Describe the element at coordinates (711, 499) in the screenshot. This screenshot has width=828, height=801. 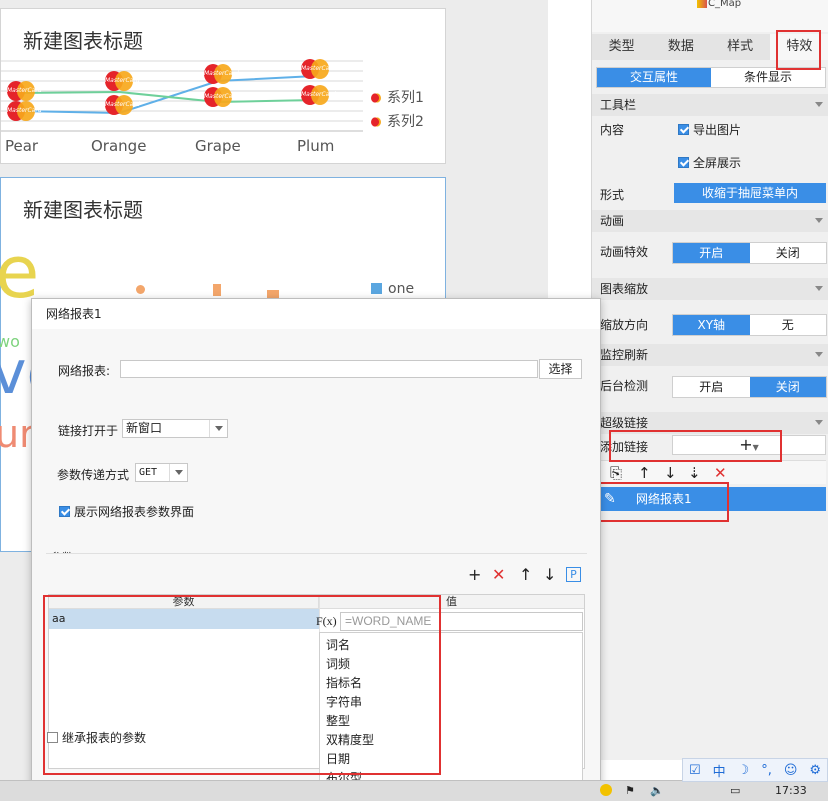
I see `hyperlink-list-item: ✎ 网络报表1` at that location.